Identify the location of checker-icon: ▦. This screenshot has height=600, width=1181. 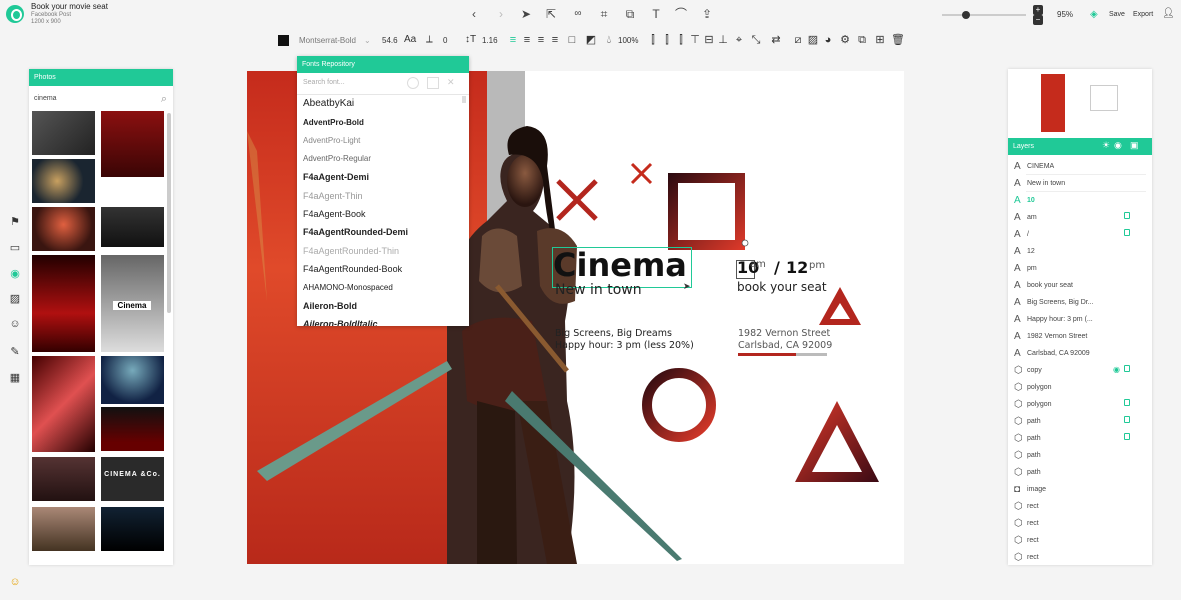
(15, 378).